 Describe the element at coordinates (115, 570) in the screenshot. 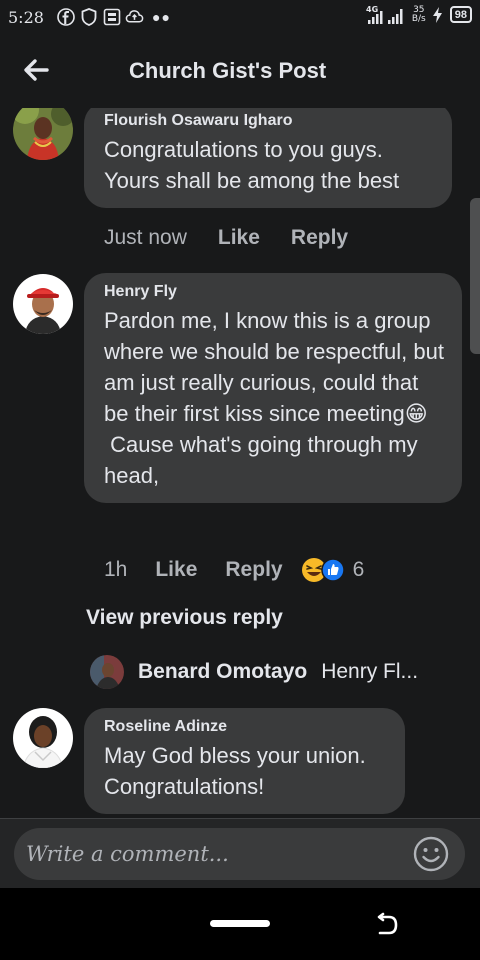

I see `comment-time: 1h` at that location.